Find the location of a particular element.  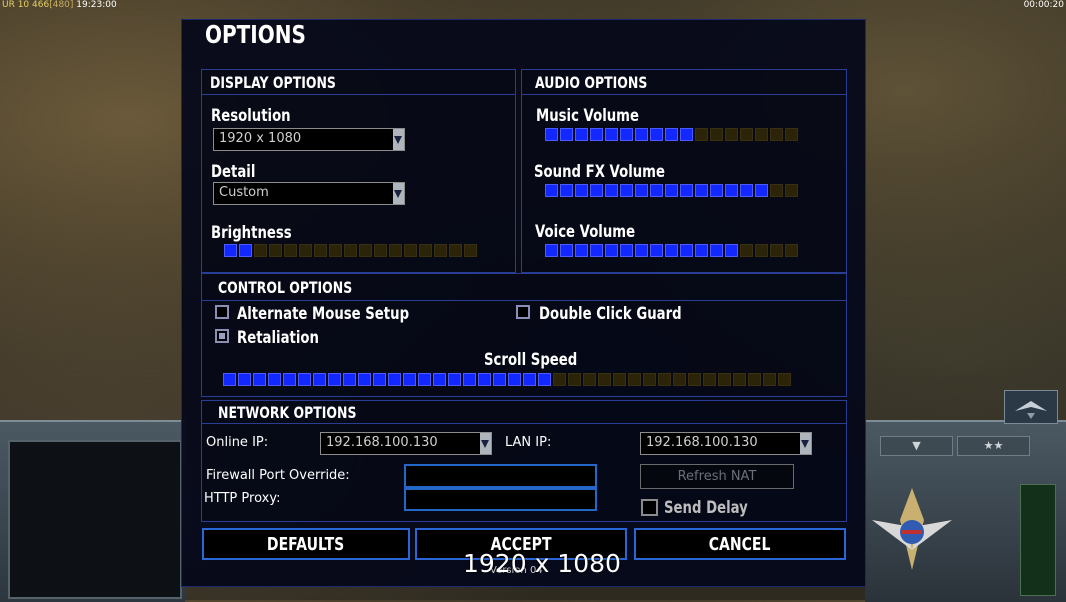

brightness-slider is located at coordinates (350, 250).